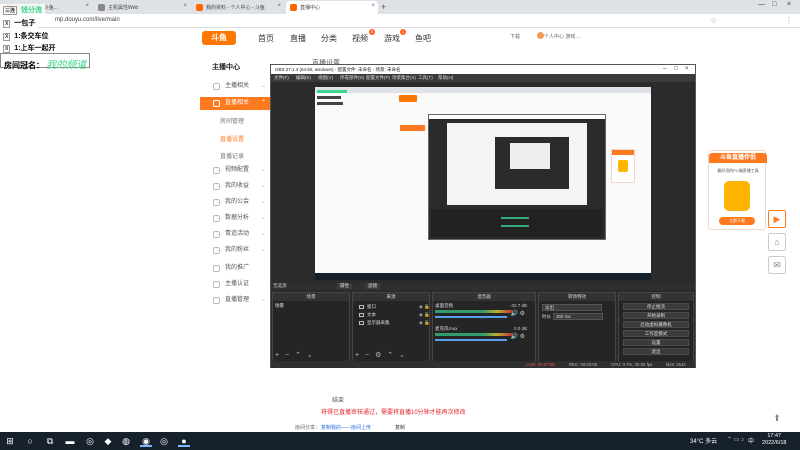 The image size is (800, 450). Describe the element at coordinates (216, 284) in the screenshot. I see `badge-icon` at that location.